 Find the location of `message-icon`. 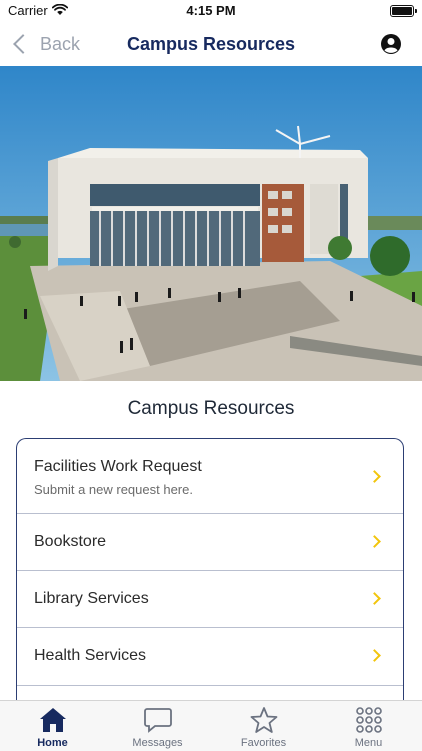

message-icon is located at coordinates (157, 720).